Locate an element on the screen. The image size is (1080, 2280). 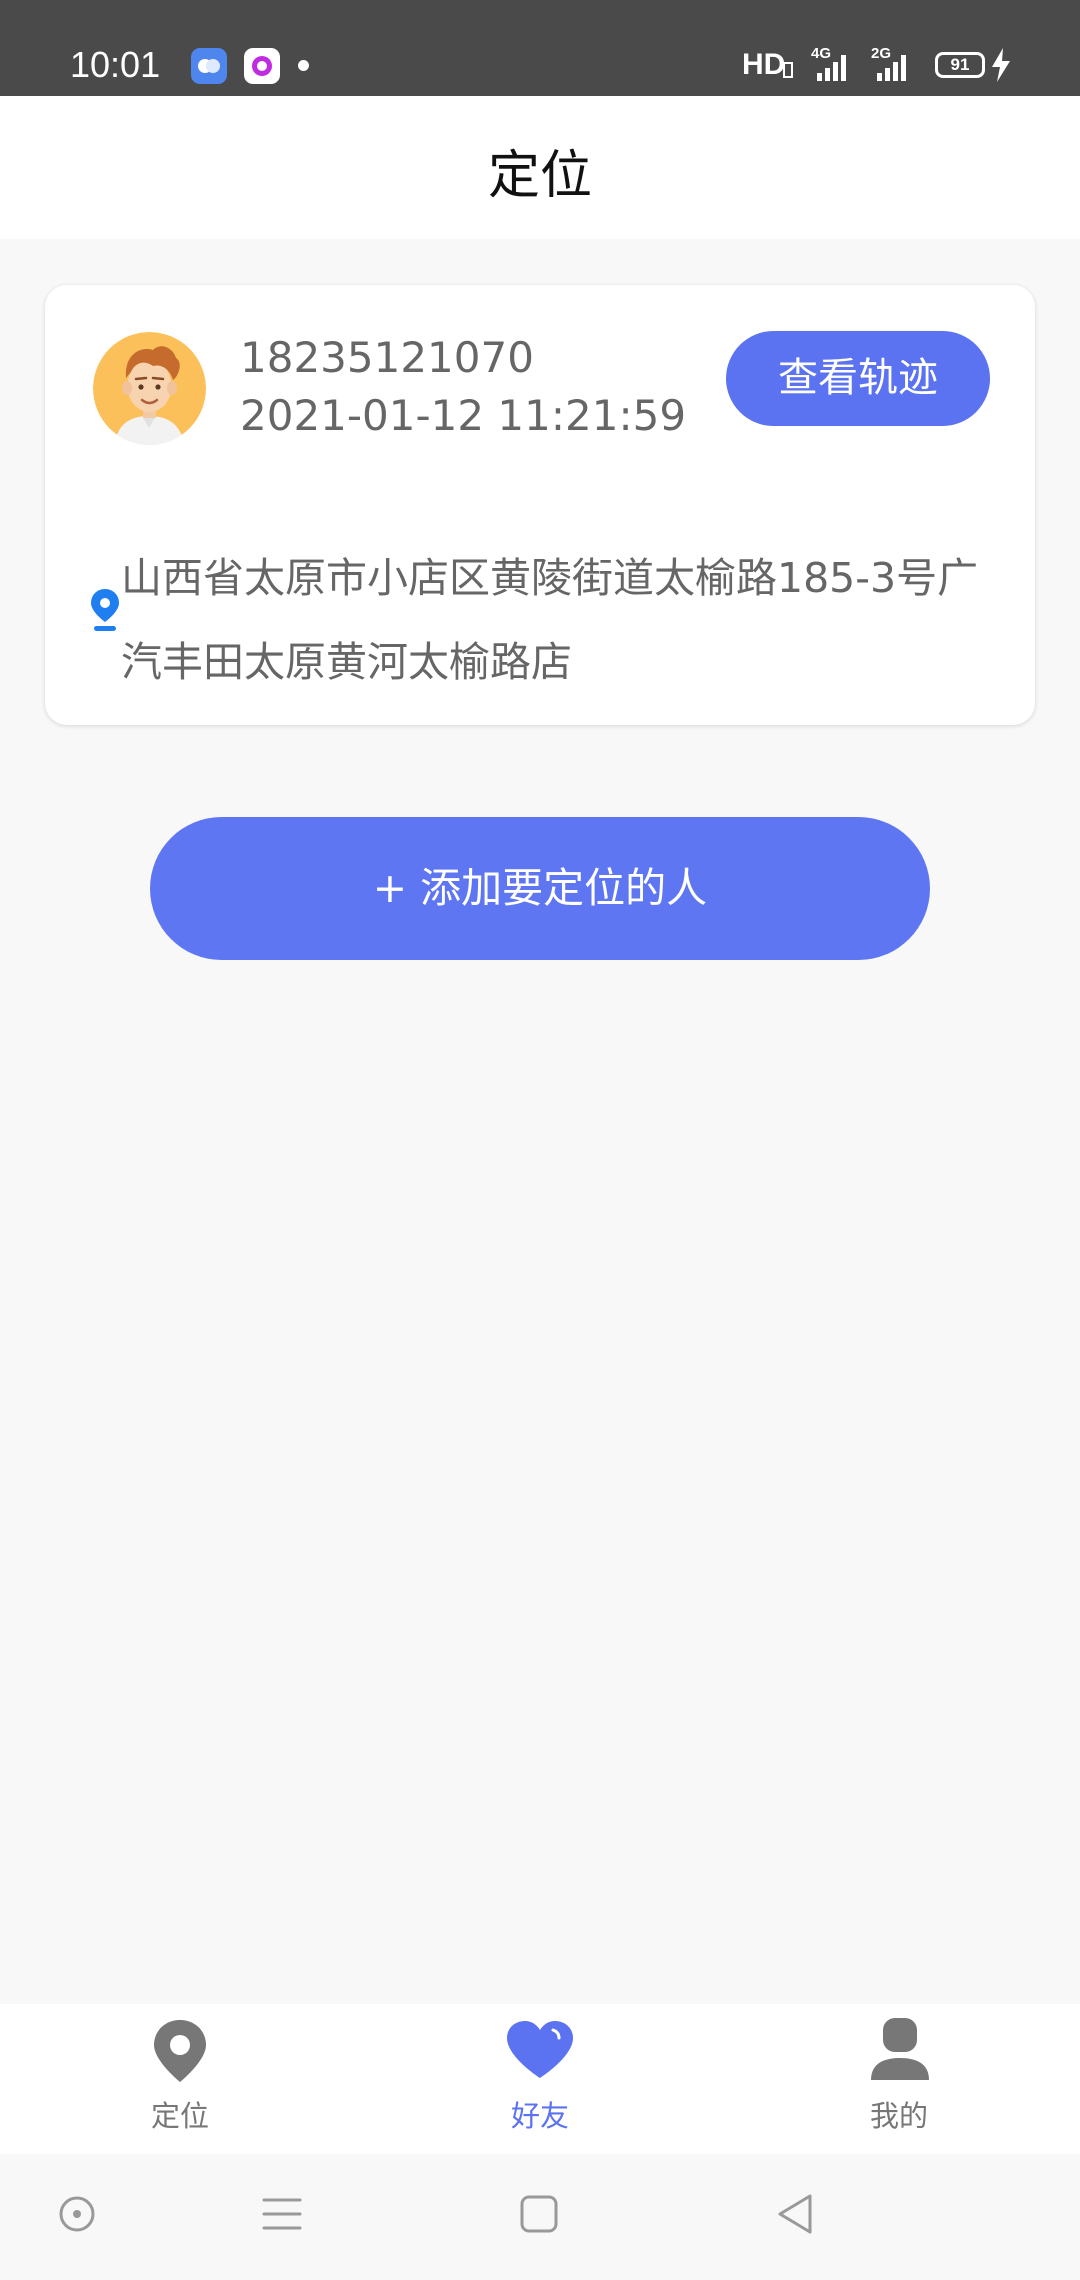
charging-icon is located at coordinates (1001, 67).